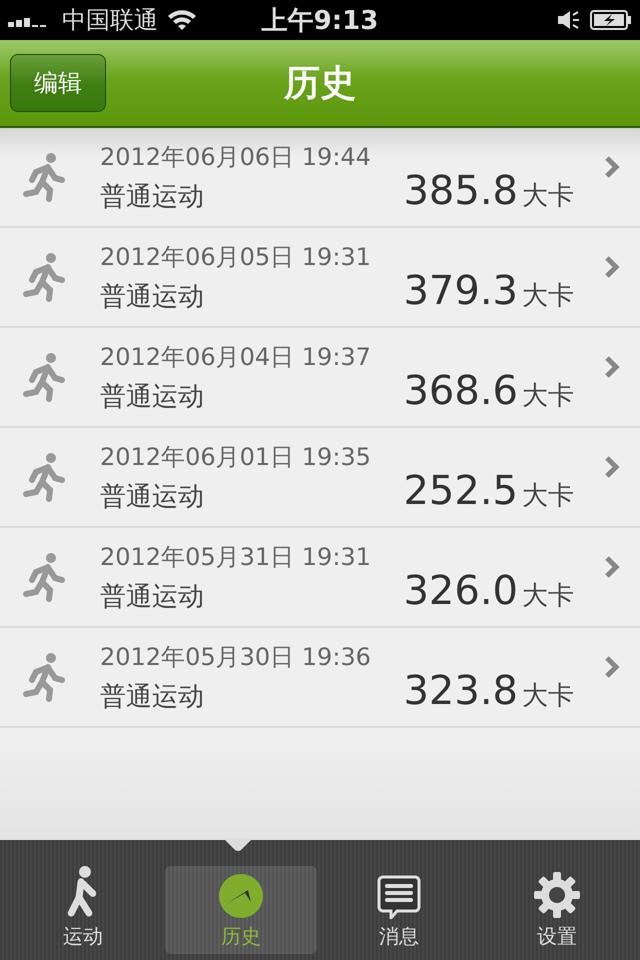 This screenshot has width=640, height=960. I want to click on calorie-value: 368.6, so click(460, 391).